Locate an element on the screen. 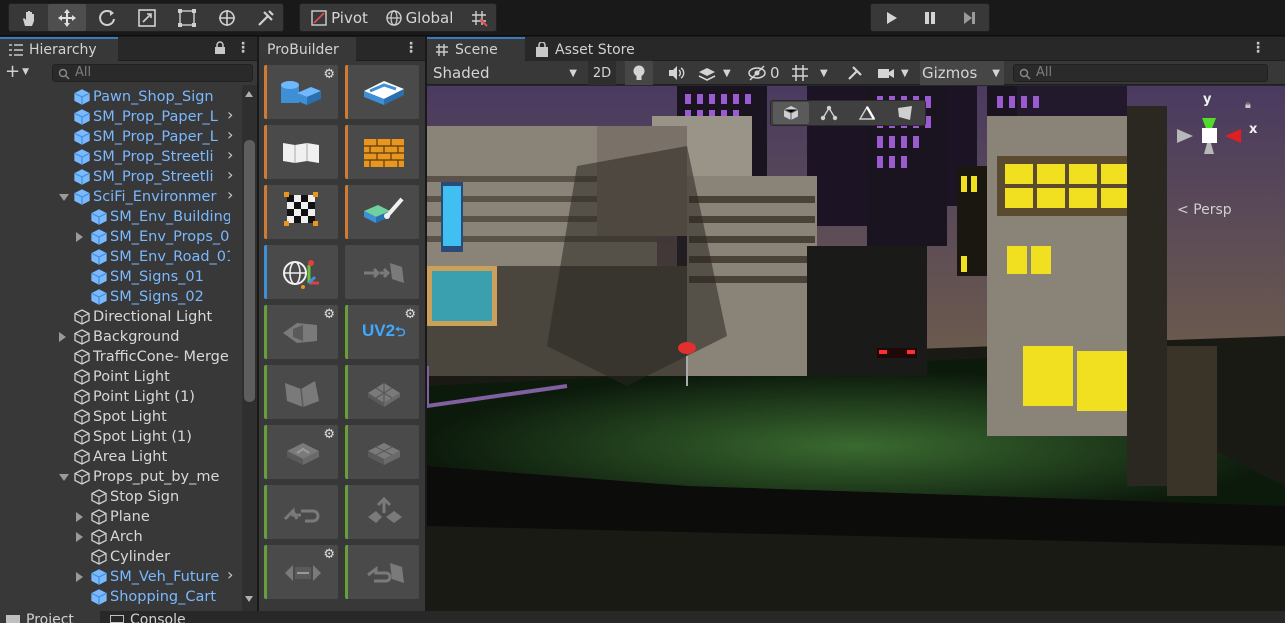 This screenshot has height=623, width=1285. edge-mode-button is located at coordinates (867, 113).